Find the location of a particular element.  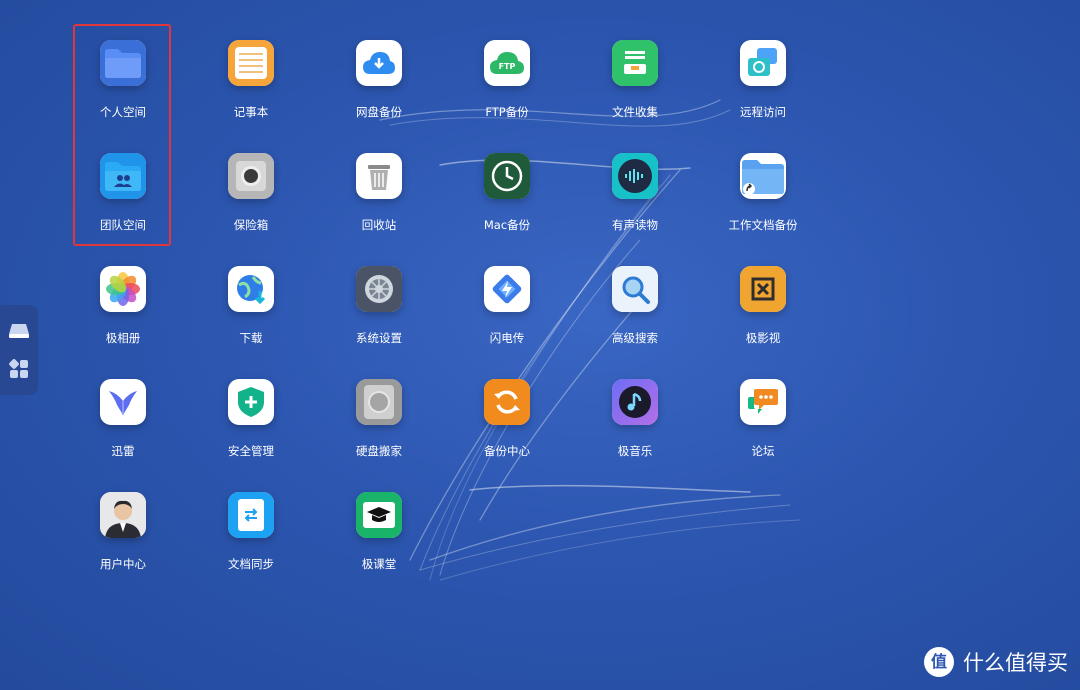

ftp-cloud-icon: FTP is located at coordinates (507, 63).